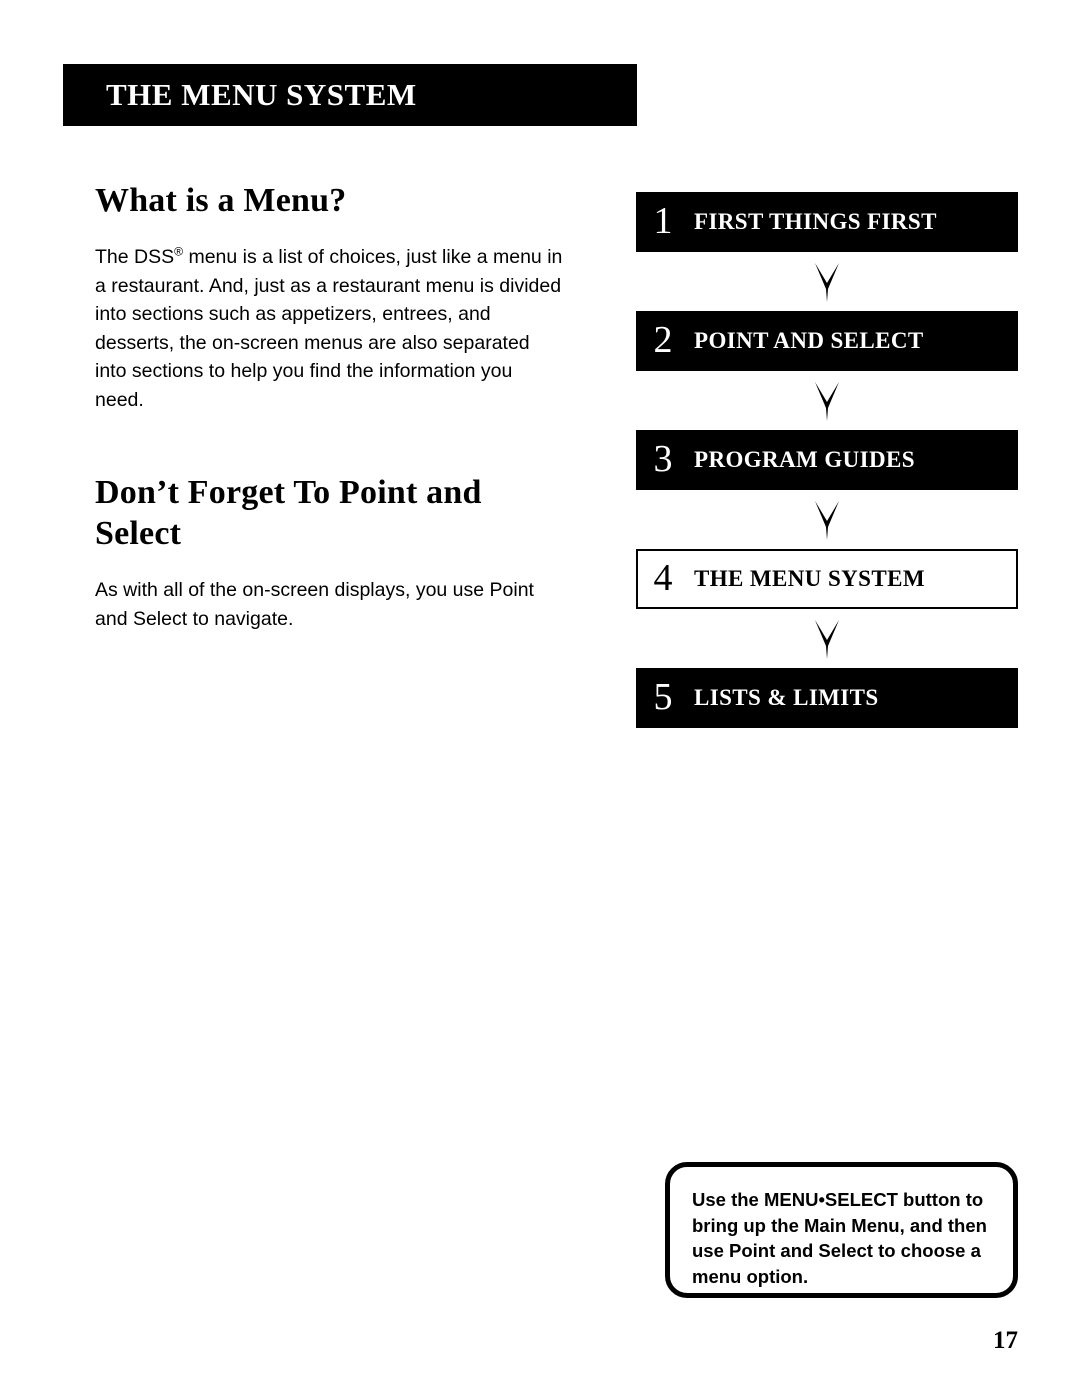 Image resolution: width=1080 pixels, height=1397 pixels. I want to click on flowchart-step-number: 1, so click(663, 221).